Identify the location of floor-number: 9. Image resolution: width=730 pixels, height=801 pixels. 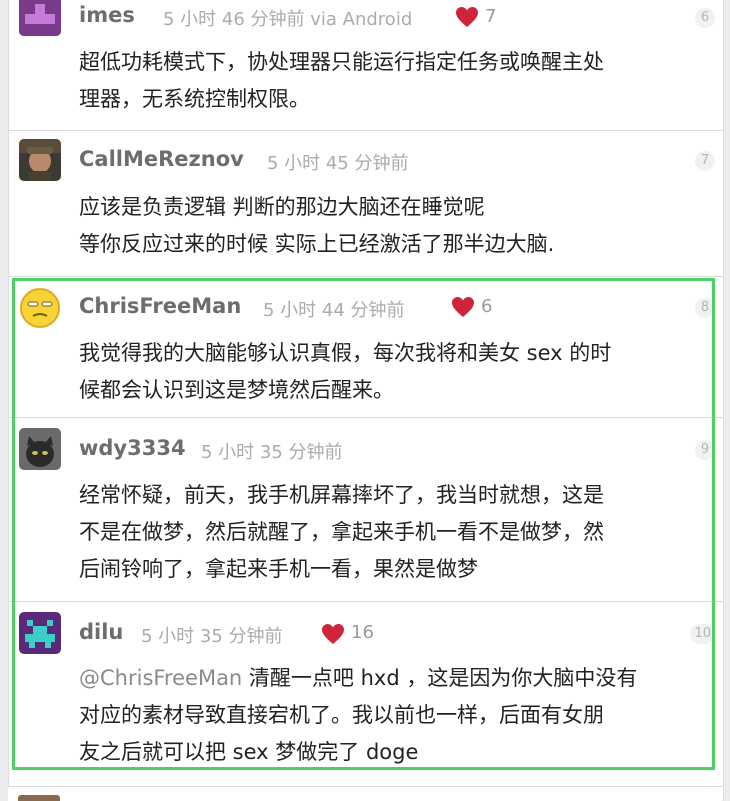
(705, 450).